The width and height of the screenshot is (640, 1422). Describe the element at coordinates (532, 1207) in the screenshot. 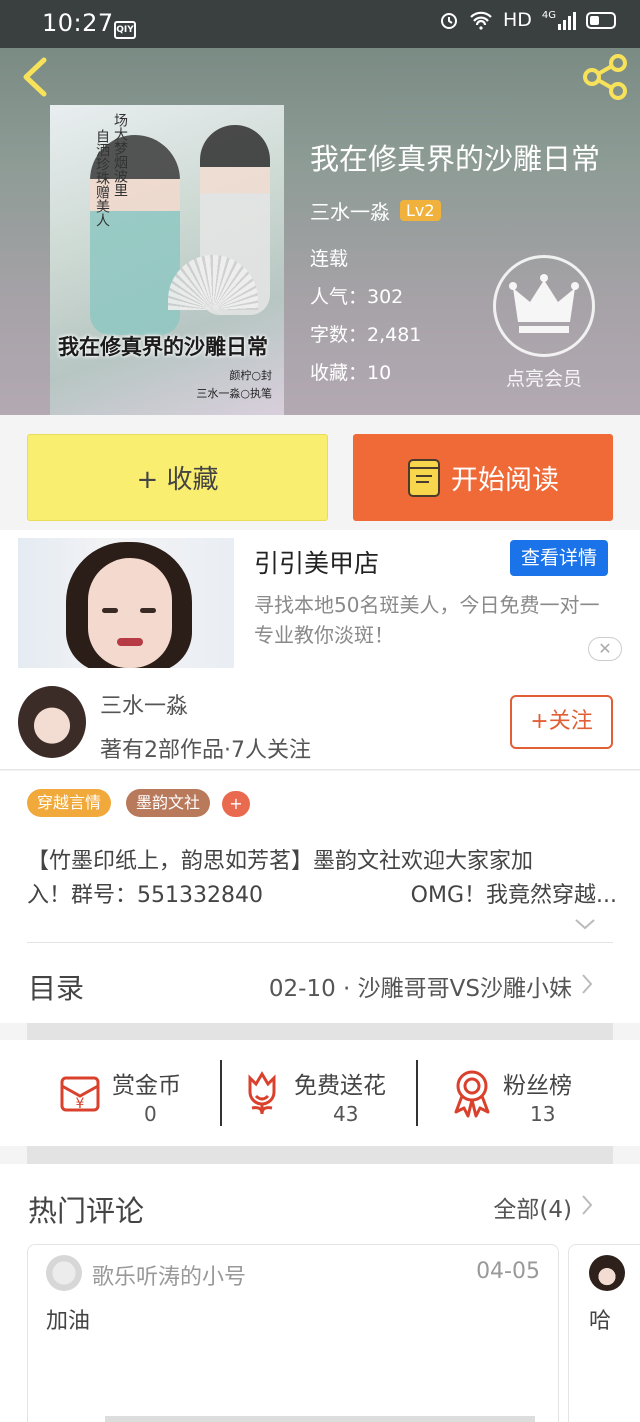

I see `all-comments-link: 全部(4)` at that location.